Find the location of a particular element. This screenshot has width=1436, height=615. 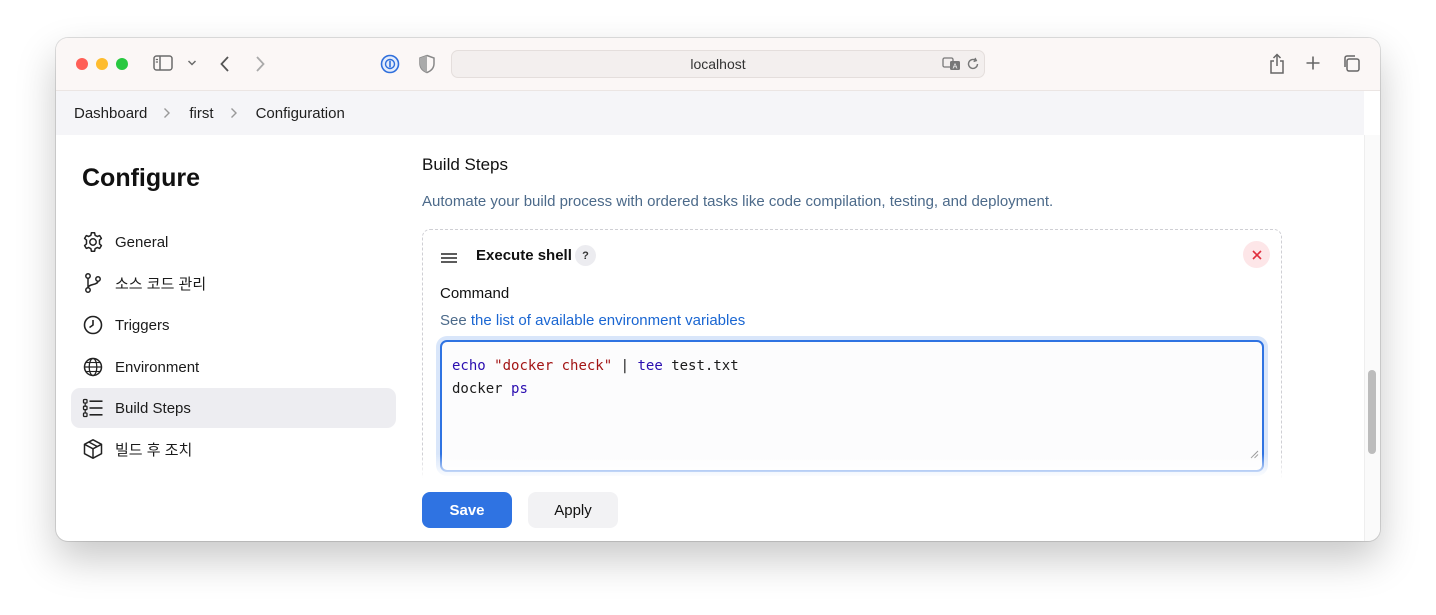

sidebar-item-label: 빌드 후 조치 is located at coordinates (154, 450).